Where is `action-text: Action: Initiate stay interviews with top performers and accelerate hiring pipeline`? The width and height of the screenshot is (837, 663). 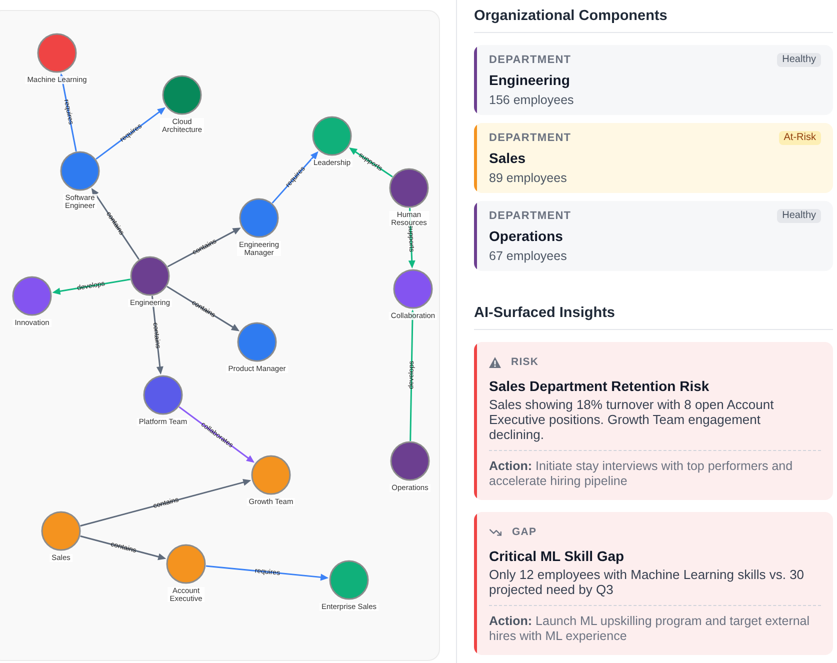
action-text: Action: Initiate stay interviews with top performers and accelerate hiring pipeline is located at coordinates (641, 474).